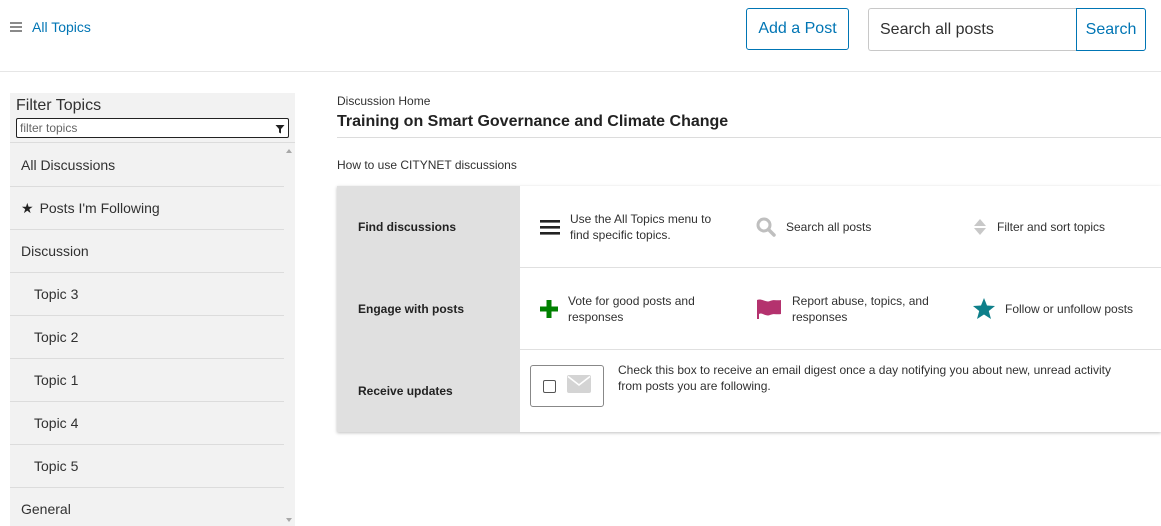 Image resolution: width=1161 pixels, height=526 pixels. I want to click on help-text: Search all posts, so click(829, 226).